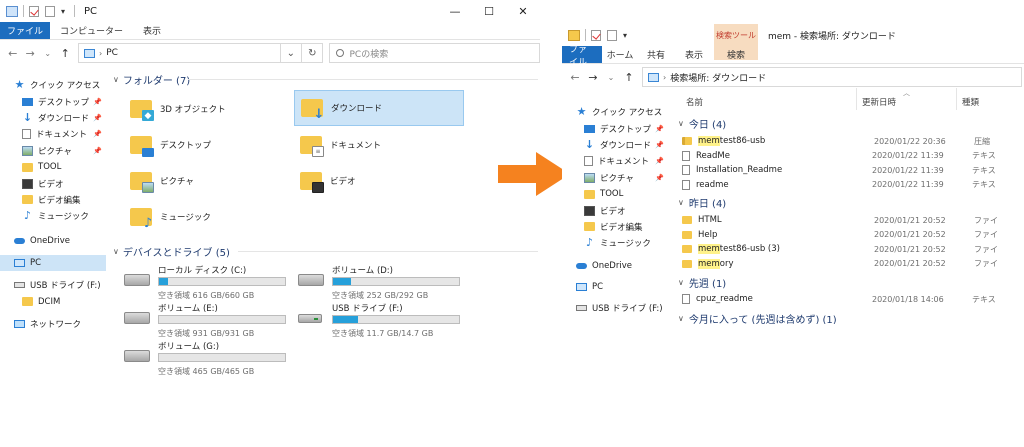  What do you see at coordinates (455, 11) in the screenshot?
I see `minimize-button: —` at bounding box center [455, 11].